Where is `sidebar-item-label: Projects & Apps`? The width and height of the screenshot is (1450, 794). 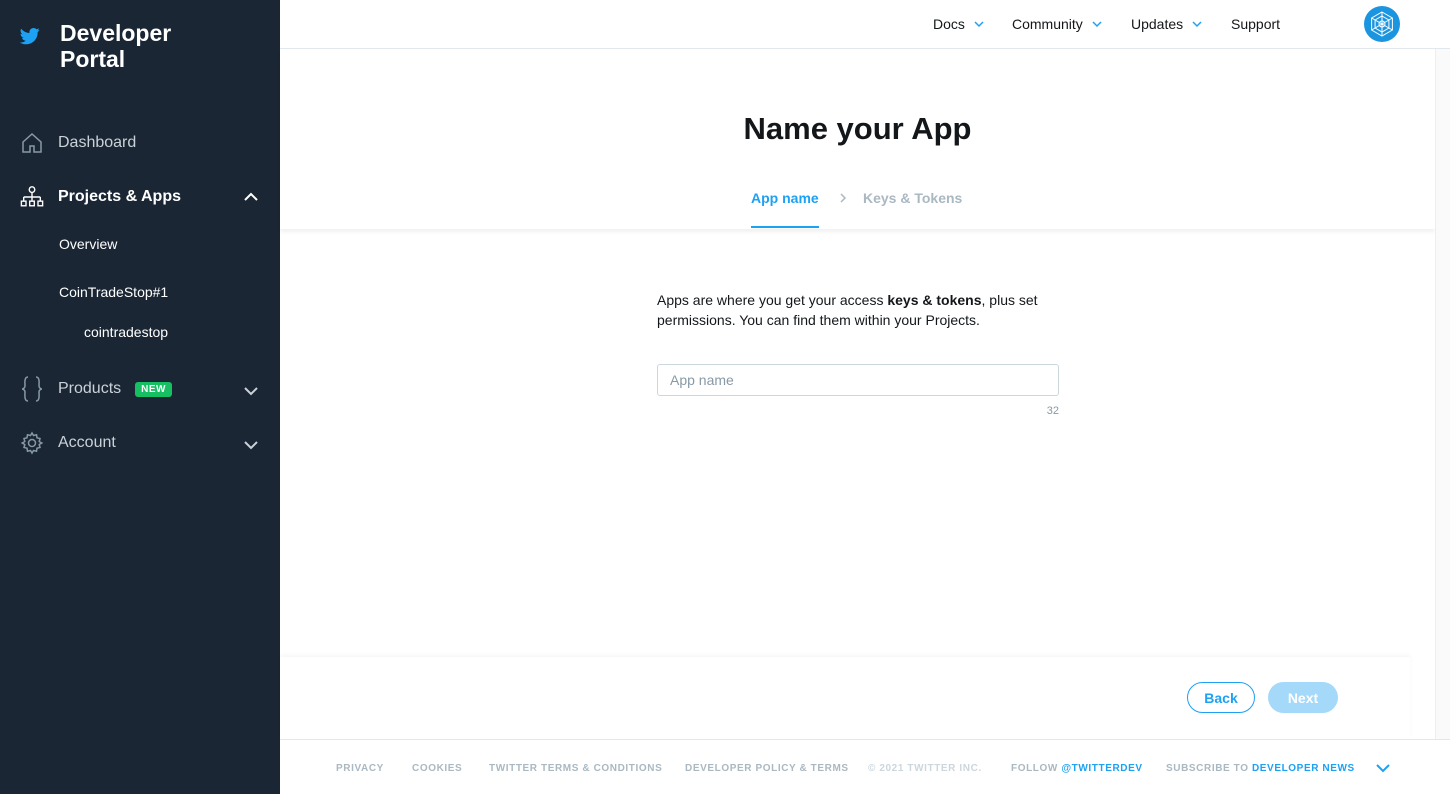 sidebar-item-label: Projects & Apps is located at coordinates (119, 196).